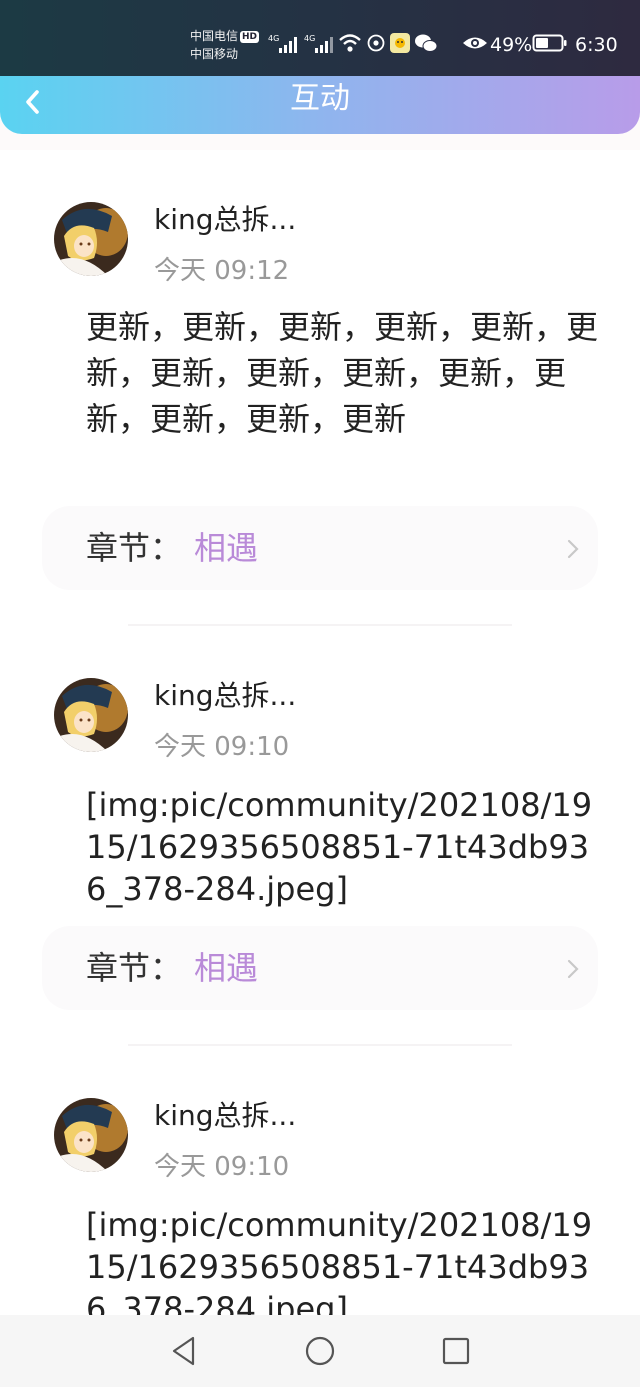 The width and height of the screenshot is (640, 1387). Describe the element at coordinates (426, 43) in the screenshot. I see `wechat-icon` at that location.